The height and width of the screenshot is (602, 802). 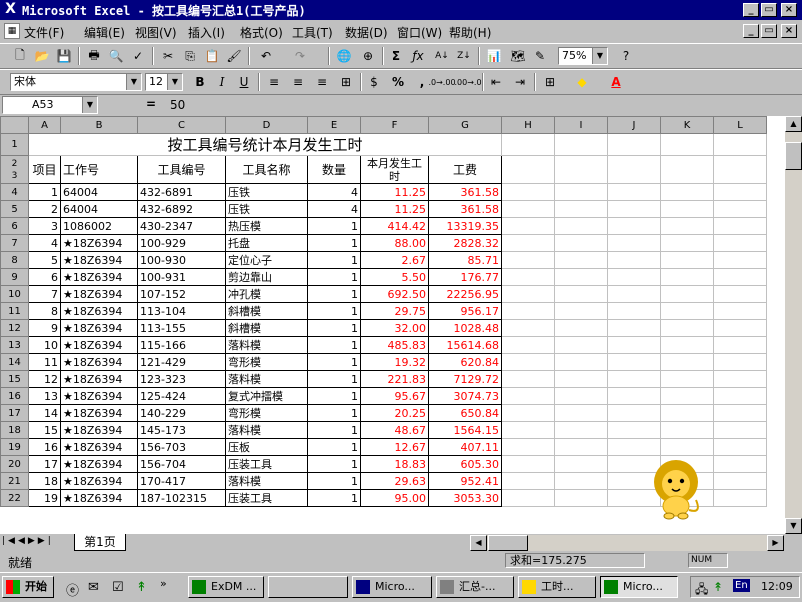 What do you see at coordinates (14, 277) in the screenshot?
I see `row-header: 9` at bounding box center [14, 277].